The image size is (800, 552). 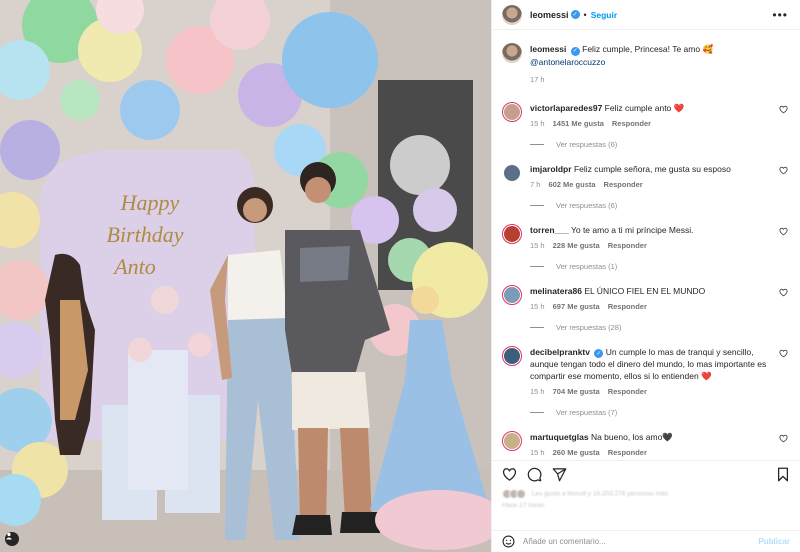 I want to click on comment-username: melinatera86, so click(x=556, y=291).